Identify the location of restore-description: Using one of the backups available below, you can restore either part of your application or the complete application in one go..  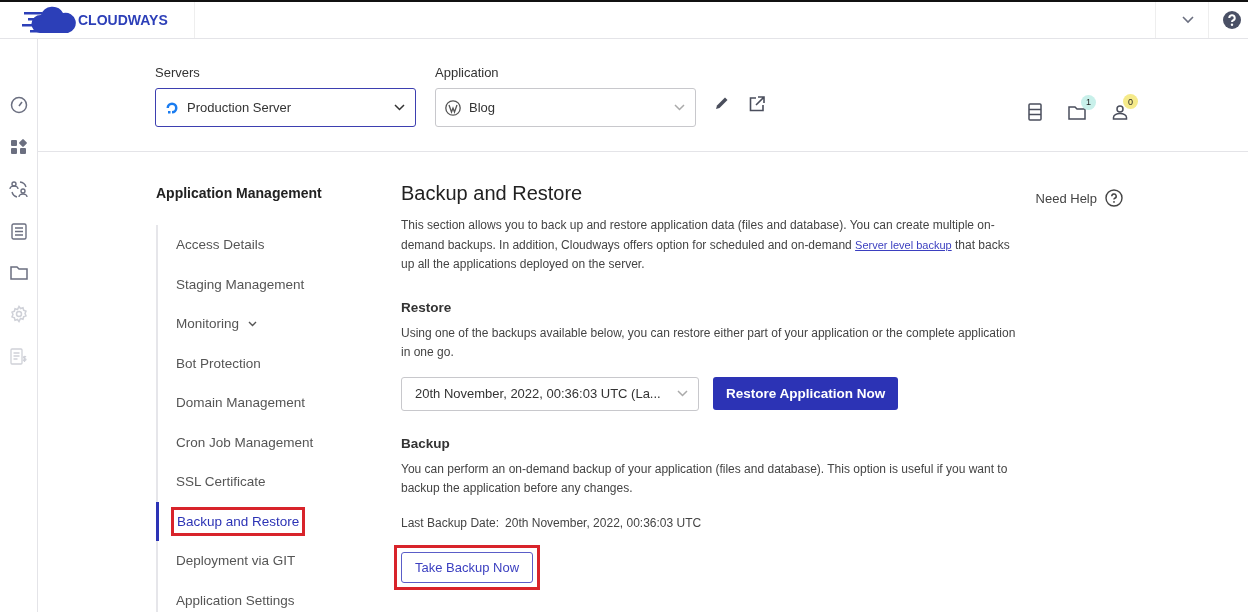
(709, 342).